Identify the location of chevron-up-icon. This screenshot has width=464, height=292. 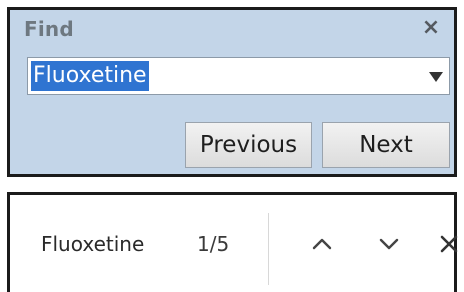
(322, 244).